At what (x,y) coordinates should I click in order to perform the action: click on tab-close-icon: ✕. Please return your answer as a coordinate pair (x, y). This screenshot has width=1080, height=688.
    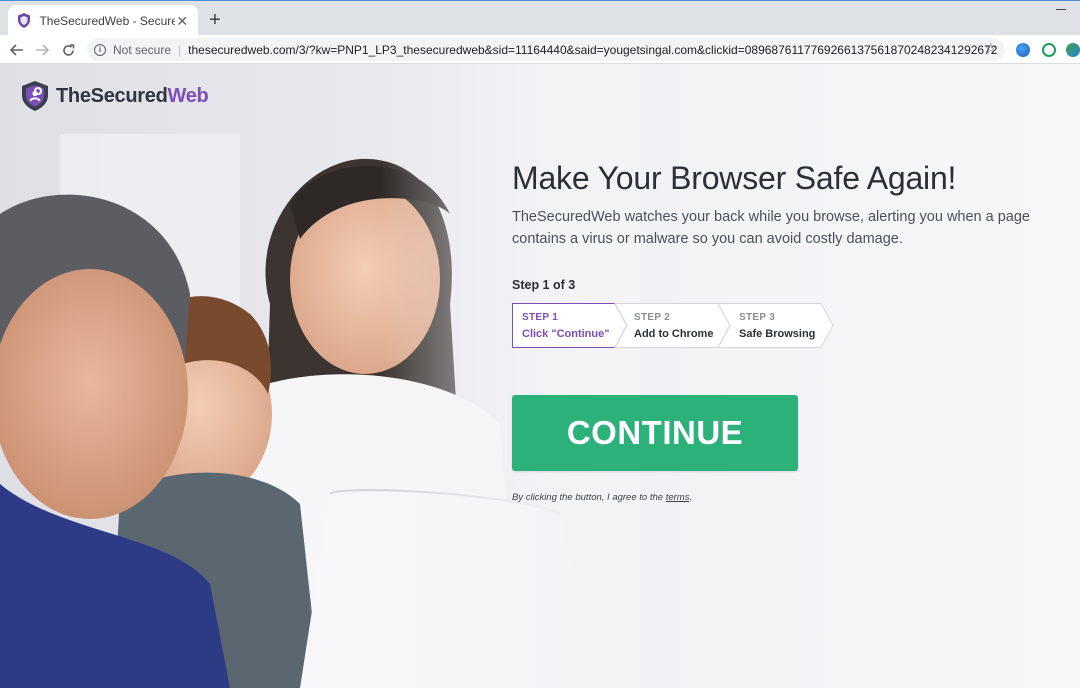
    Looking at the image, I should click on (182, 21).